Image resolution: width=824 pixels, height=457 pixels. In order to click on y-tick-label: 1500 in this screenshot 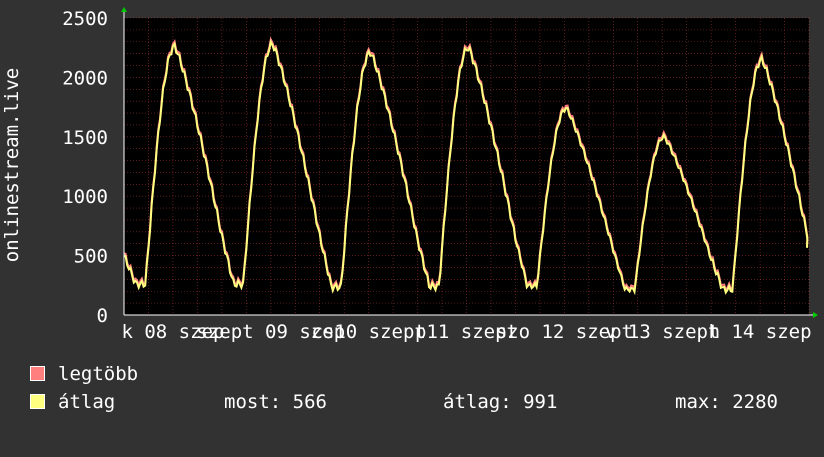, I will do `click(85, 138)`.